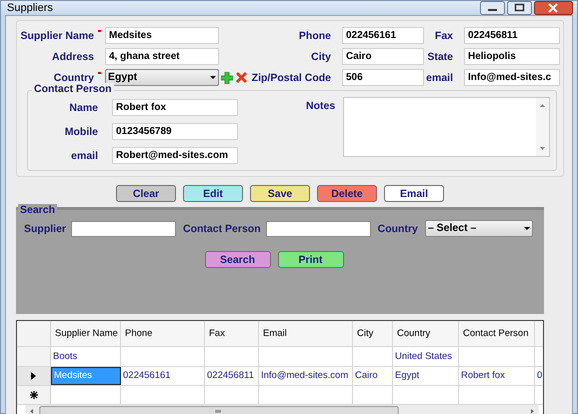 The height and width of the screenshot is (414, 578). I want to click on current-row-icon, so click(33, 376).